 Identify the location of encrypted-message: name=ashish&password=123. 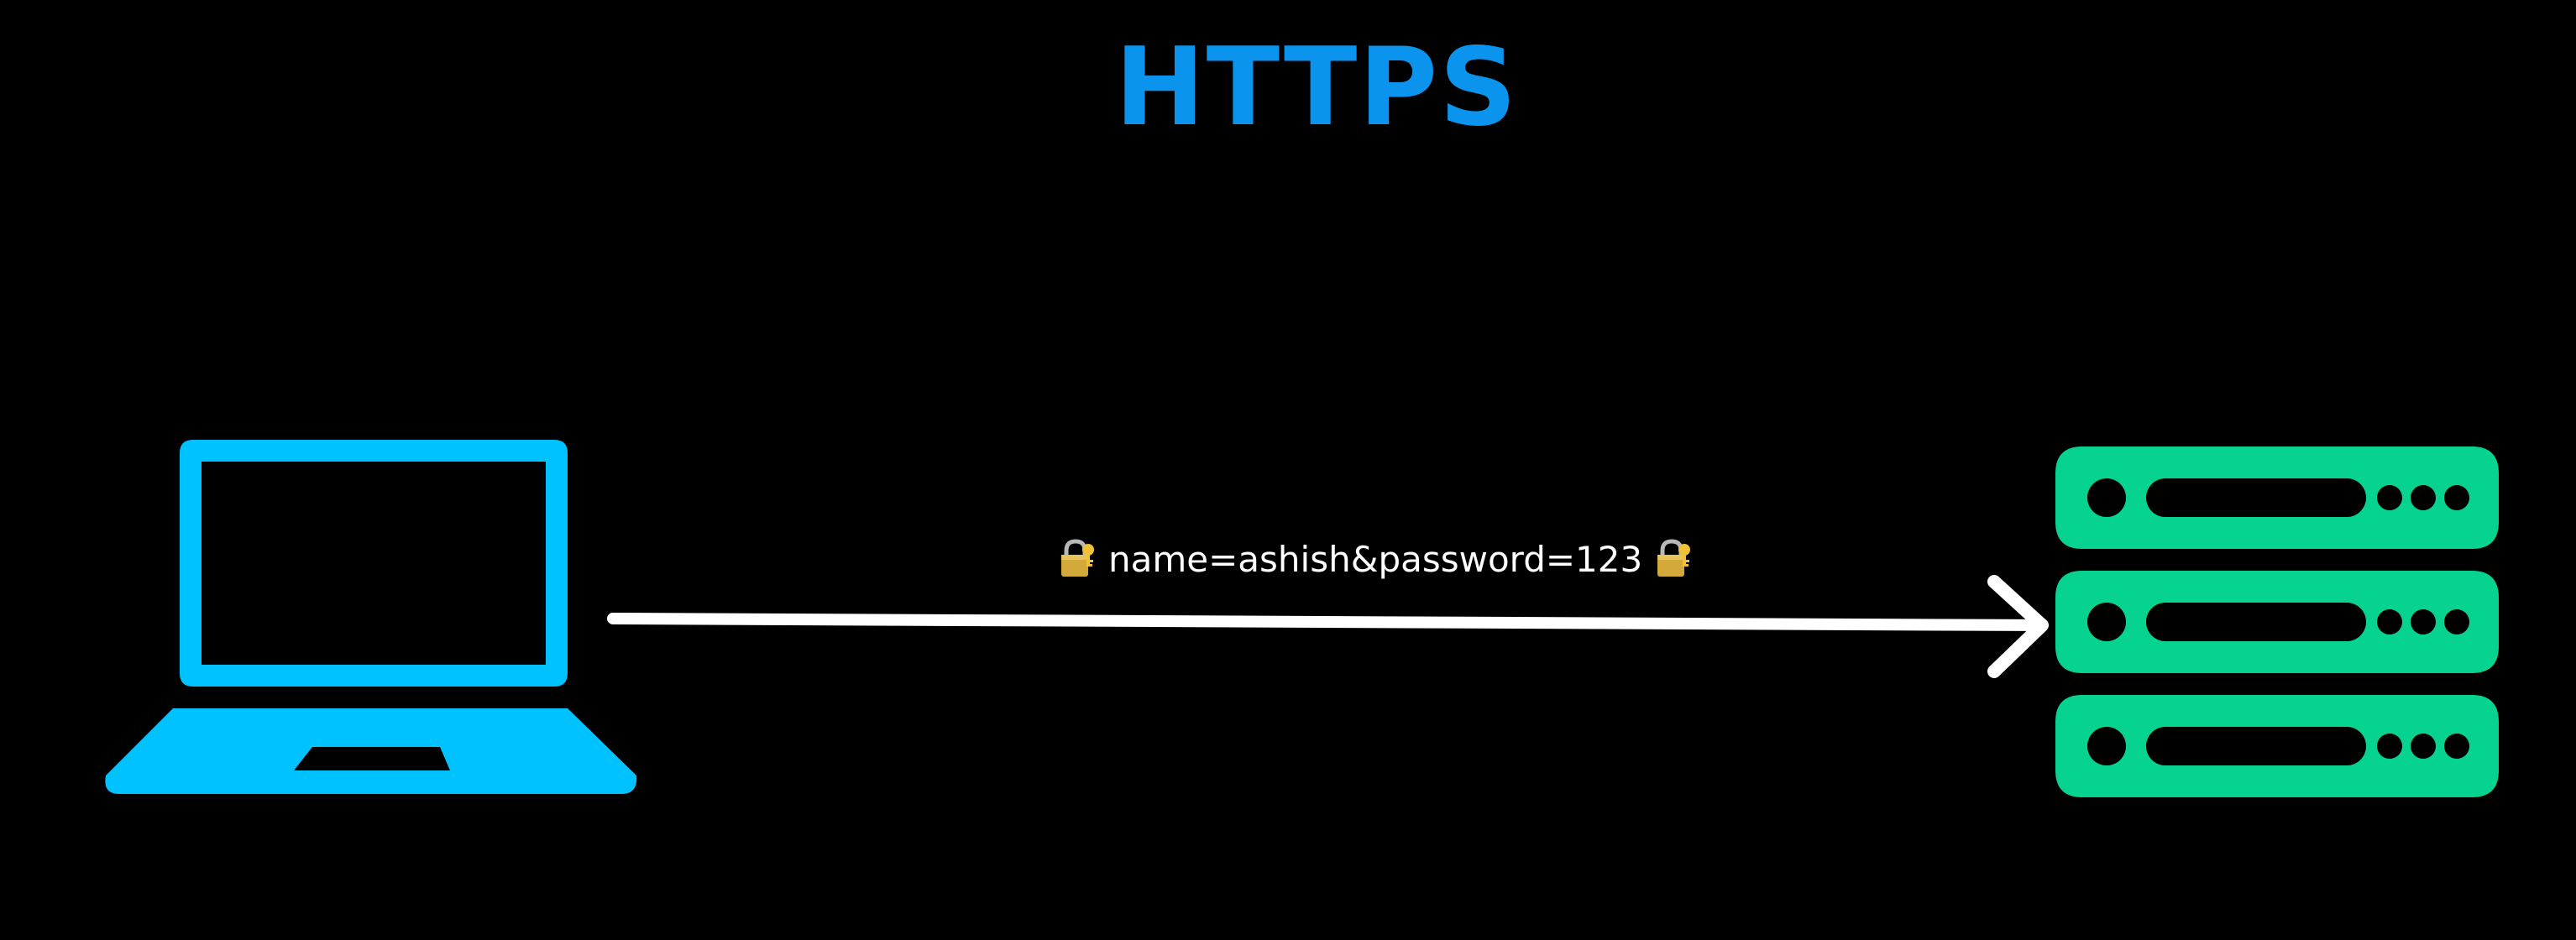
(1376, 559).